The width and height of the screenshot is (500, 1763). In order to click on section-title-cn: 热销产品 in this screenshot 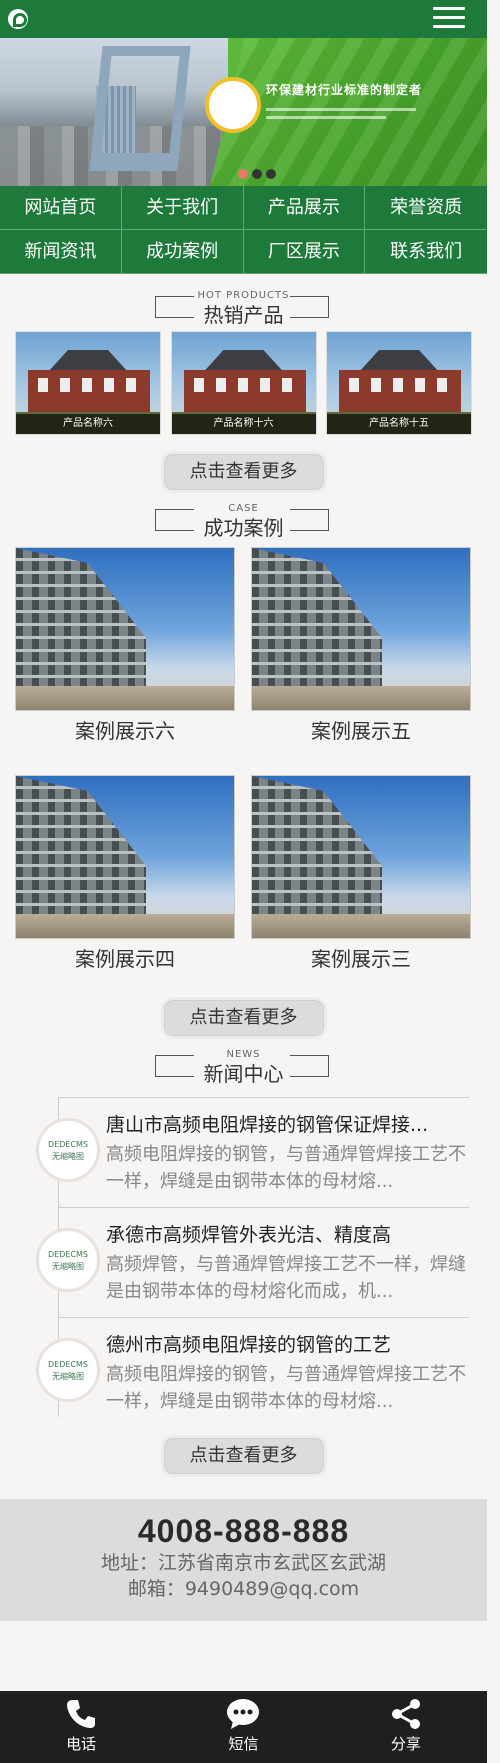, I will do `click(243, 315)`.